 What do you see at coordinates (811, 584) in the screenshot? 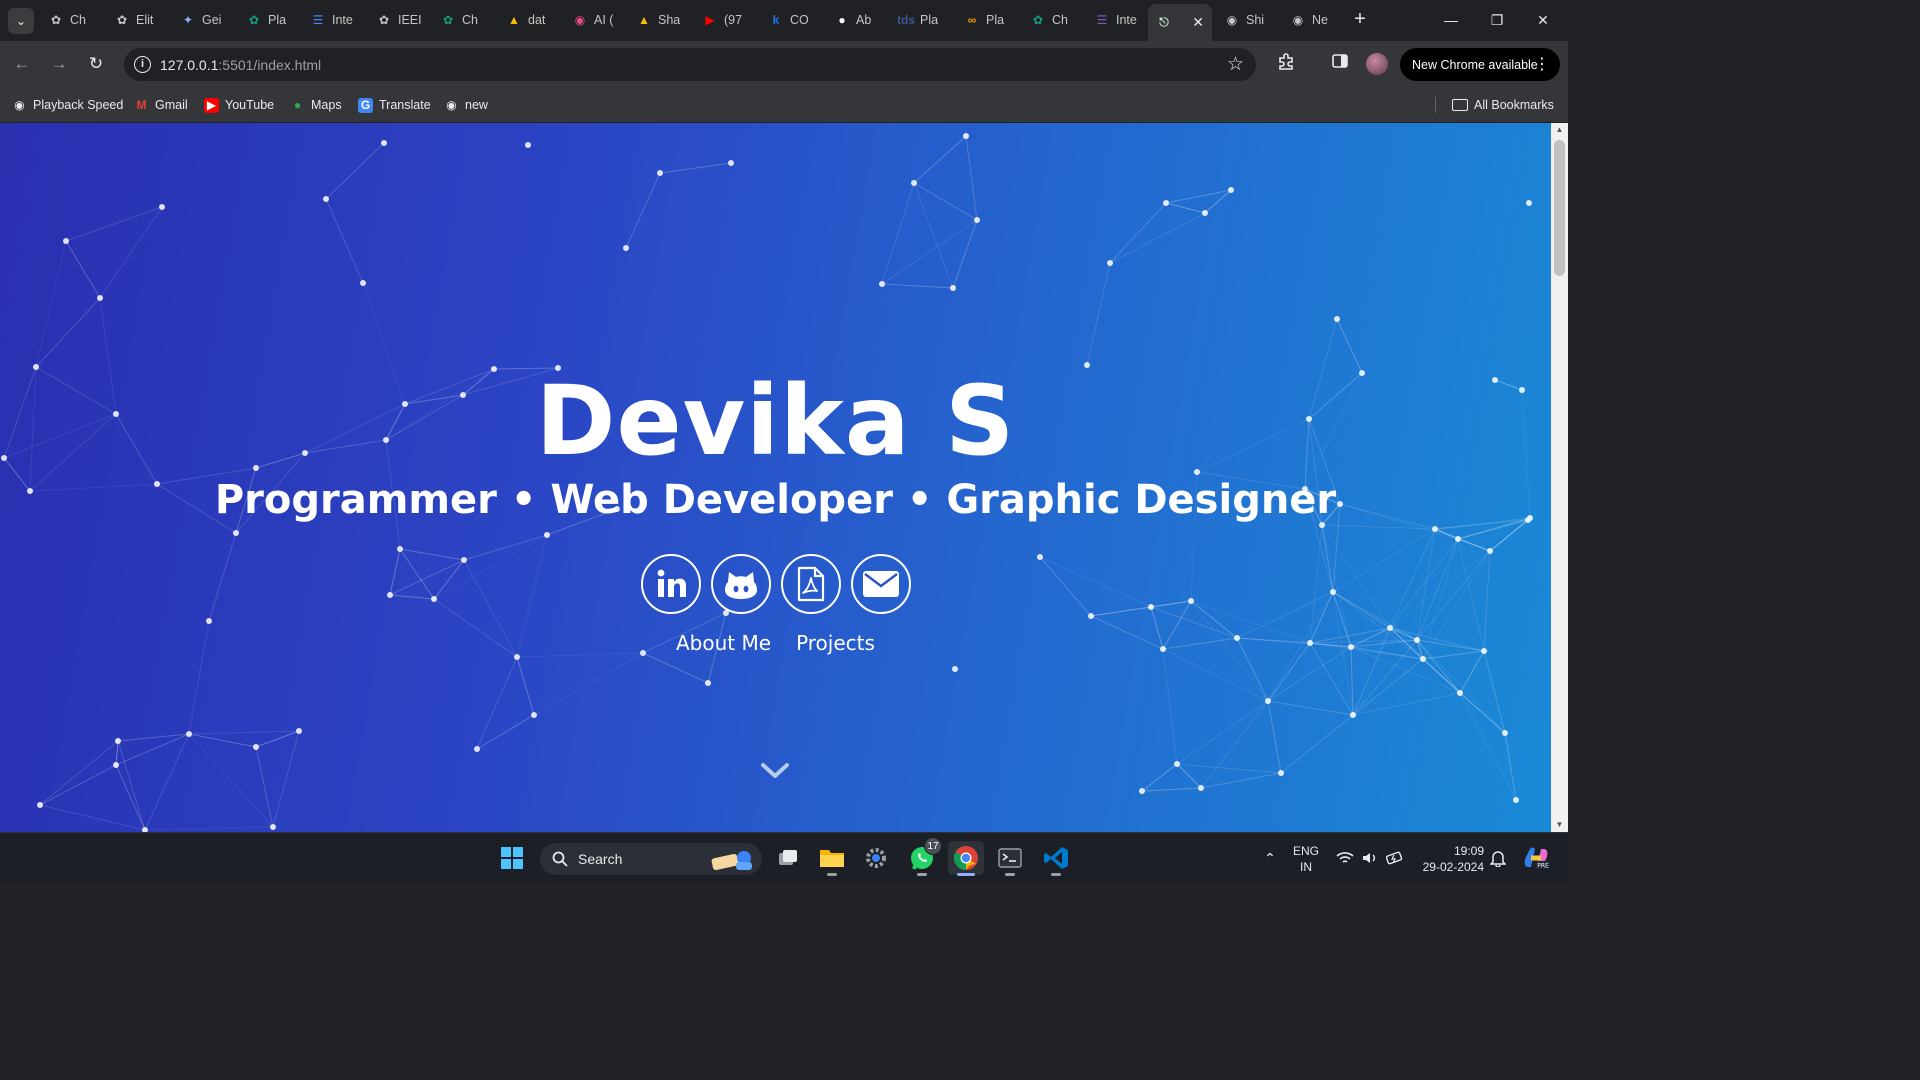
I see `resume-pdf-link` at bounding box center [811, 584].